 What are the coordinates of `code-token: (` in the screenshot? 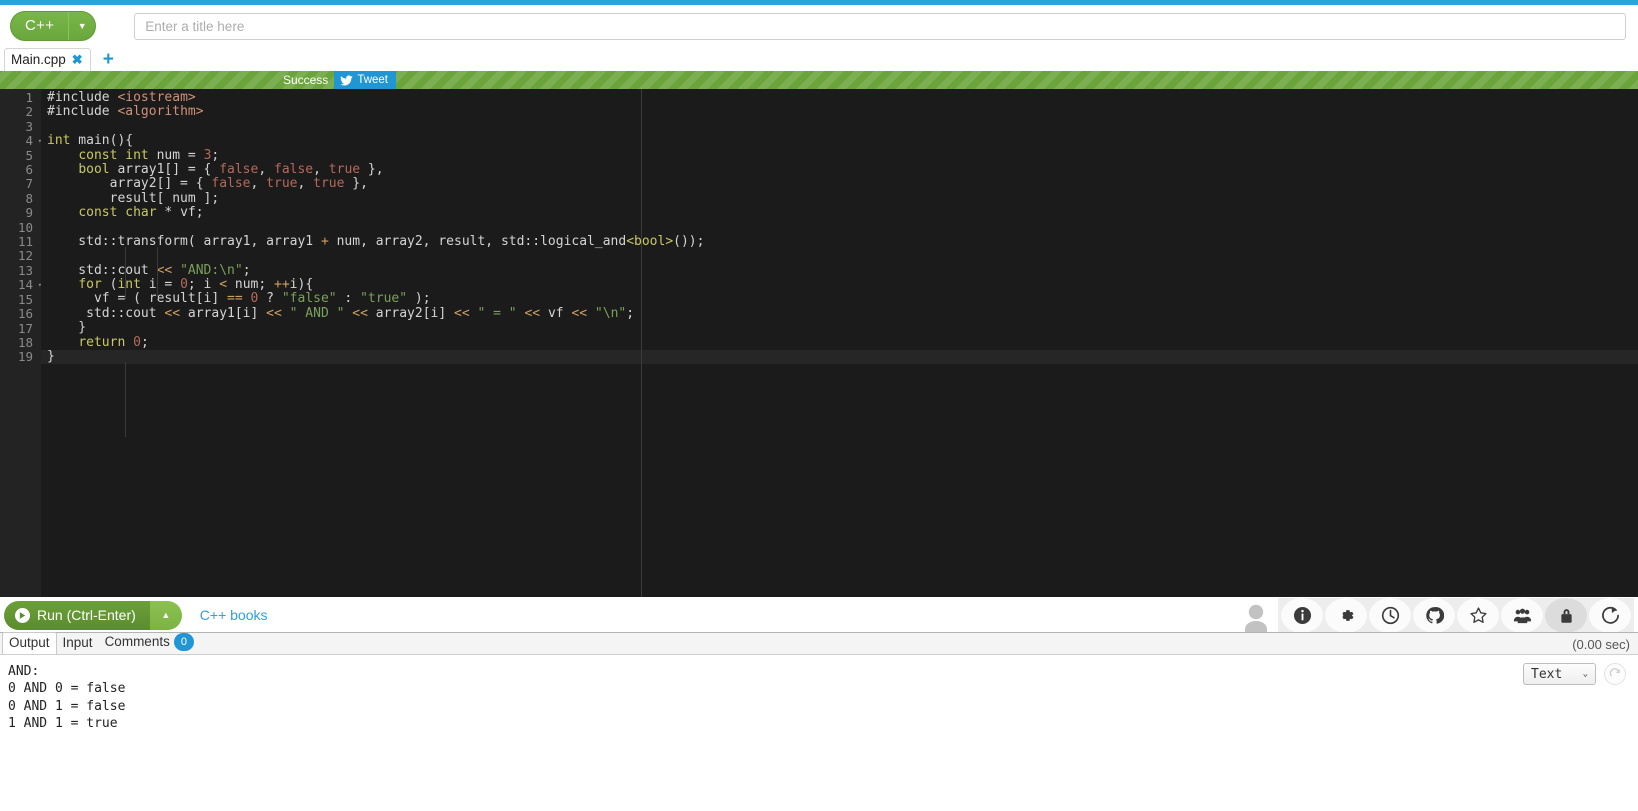 It's located at (109, 285).